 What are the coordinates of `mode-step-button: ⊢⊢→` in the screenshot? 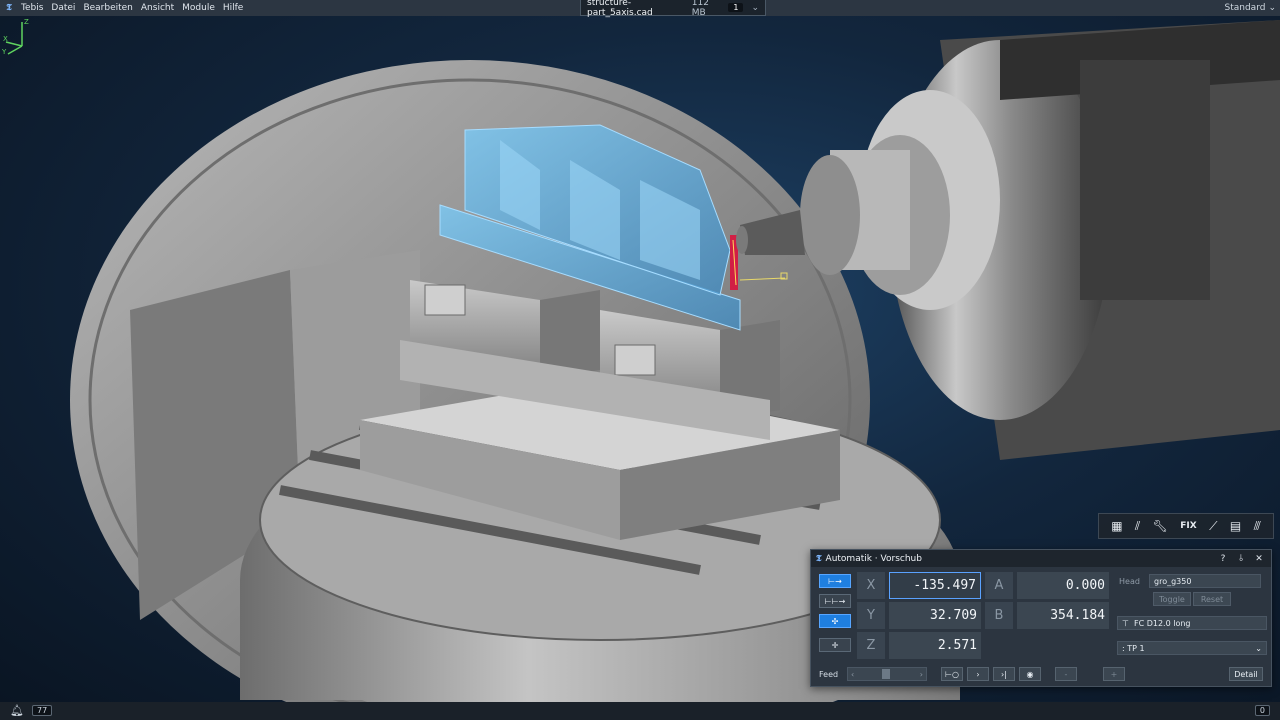 It's located at (835, 601).